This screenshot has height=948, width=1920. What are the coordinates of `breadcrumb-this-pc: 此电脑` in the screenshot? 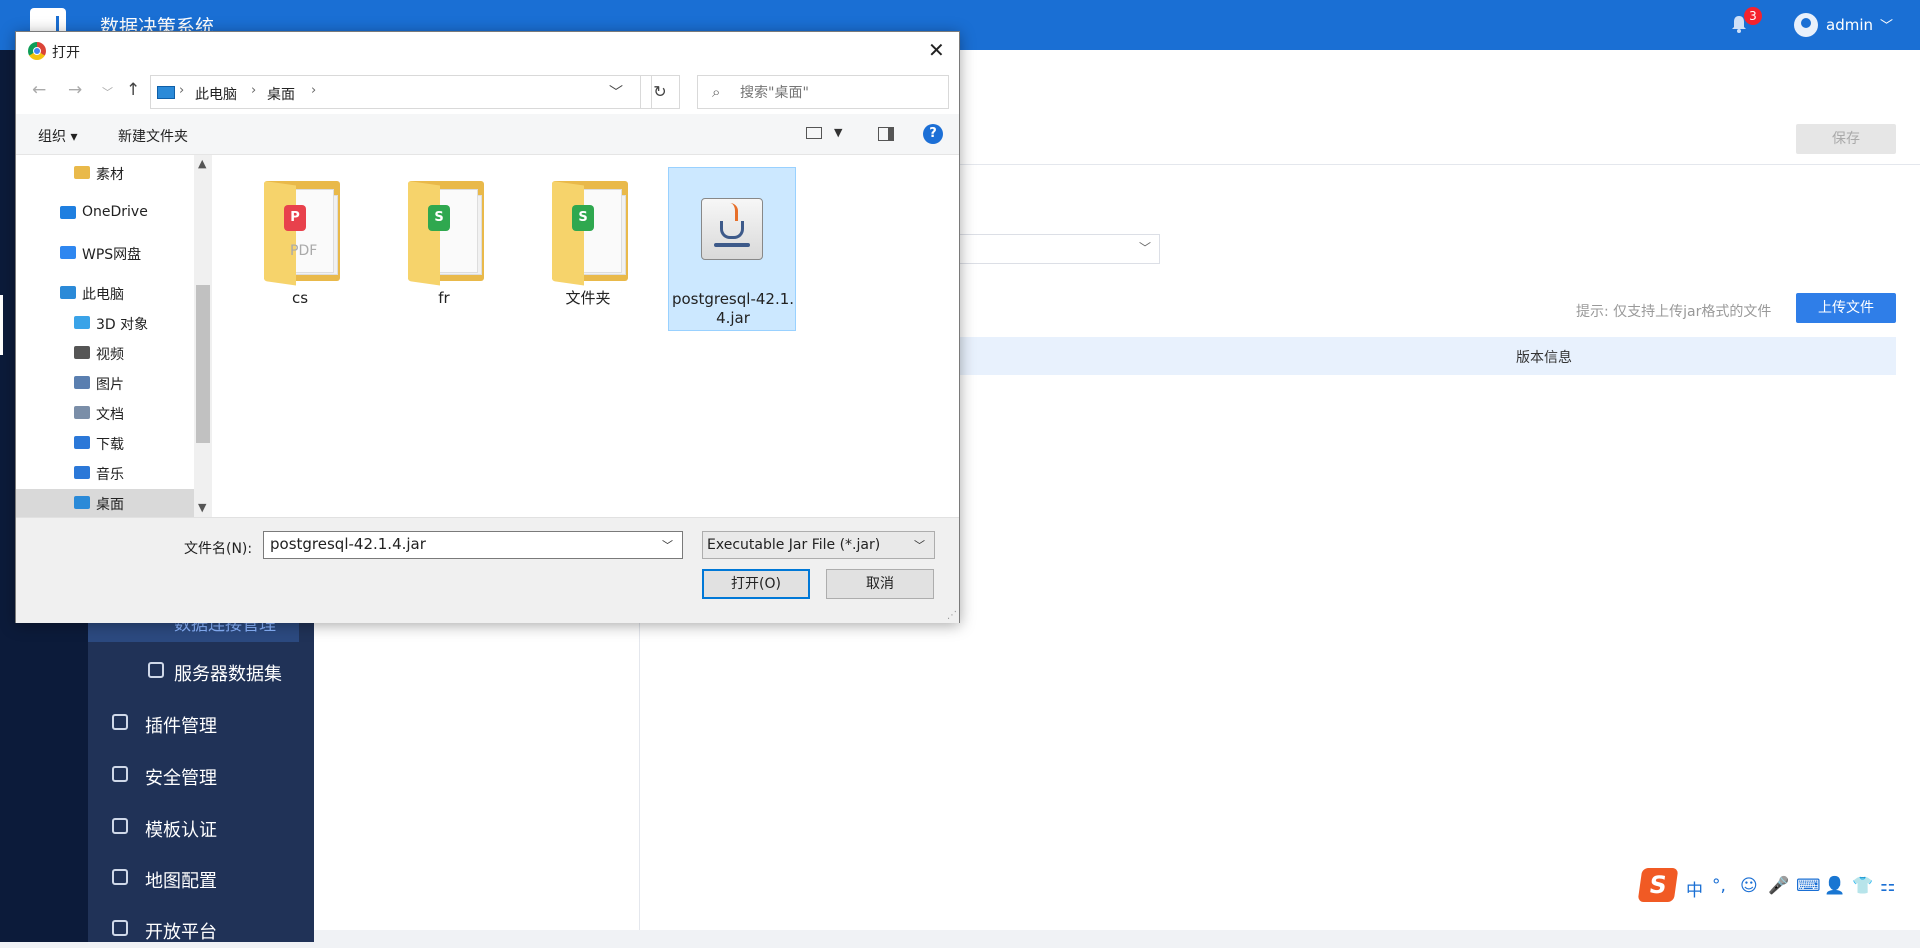 It's located at (216, 94).